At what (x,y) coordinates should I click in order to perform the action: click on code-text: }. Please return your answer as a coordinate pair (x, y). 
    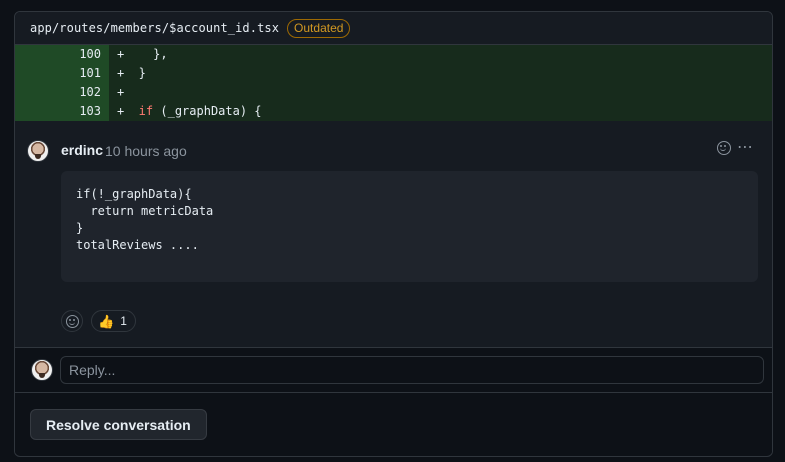
    Looking at the image, I should click on (135, 73).